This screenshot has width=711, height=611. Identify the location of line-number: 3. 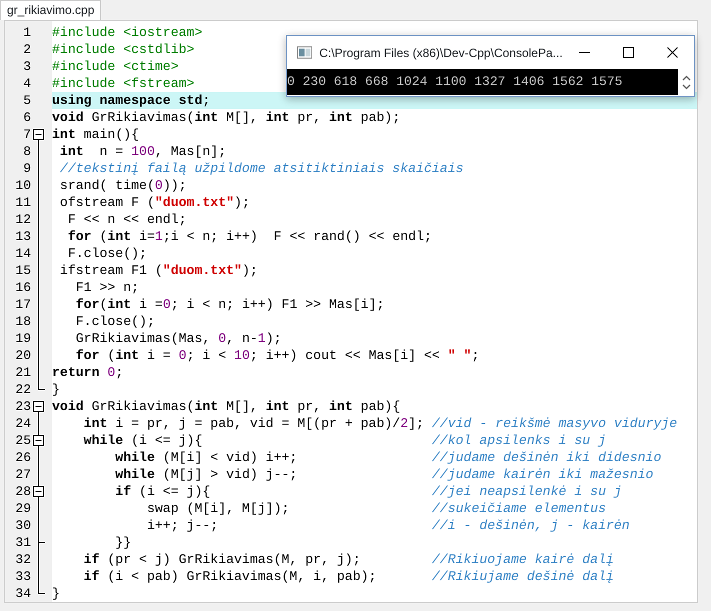
(26, 66).